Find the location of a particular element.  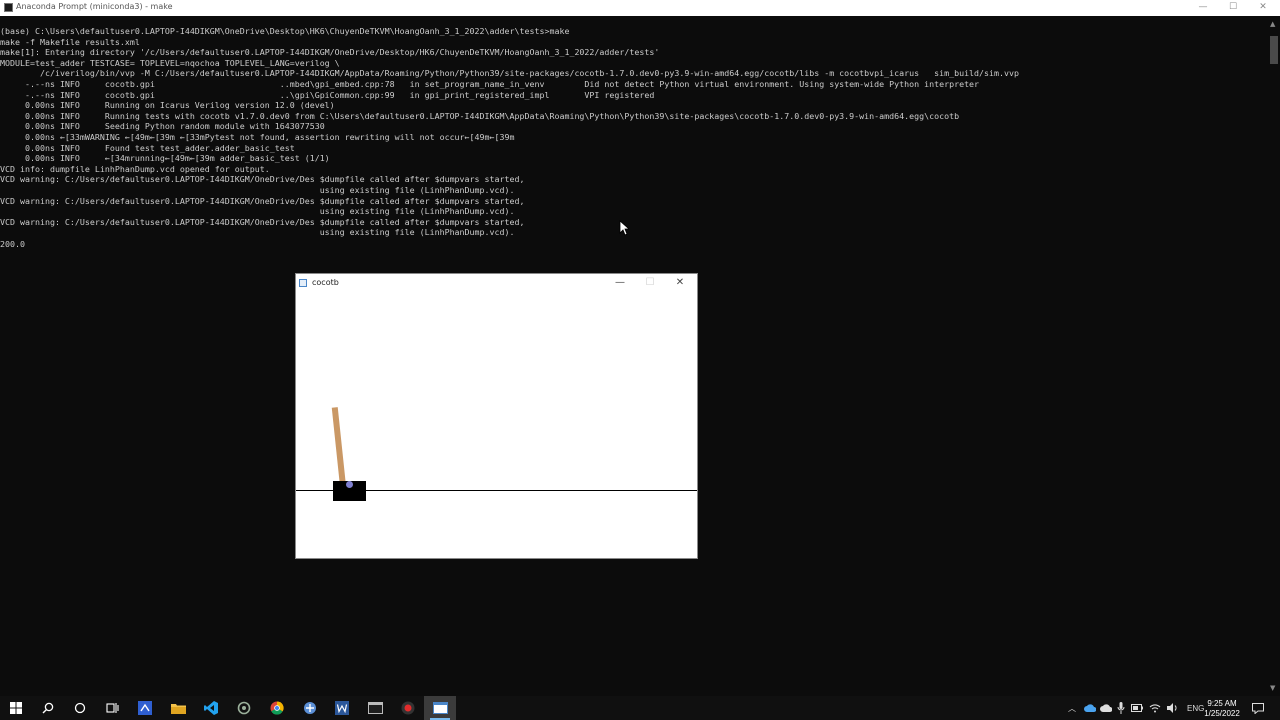

microphone-icon is located at coordinates (1121, 708).